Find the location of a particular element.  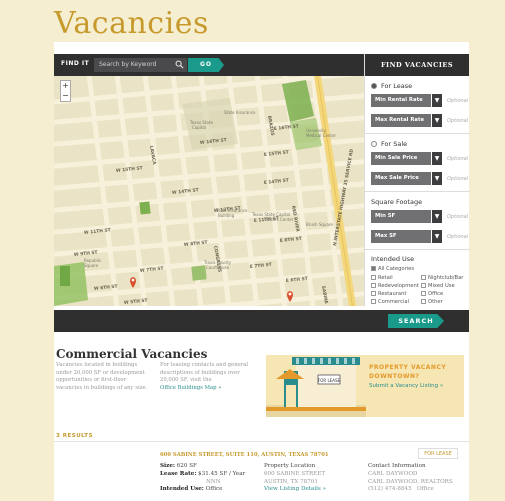

square-footage-label: Square Footage is located at coordinates (397, 202).